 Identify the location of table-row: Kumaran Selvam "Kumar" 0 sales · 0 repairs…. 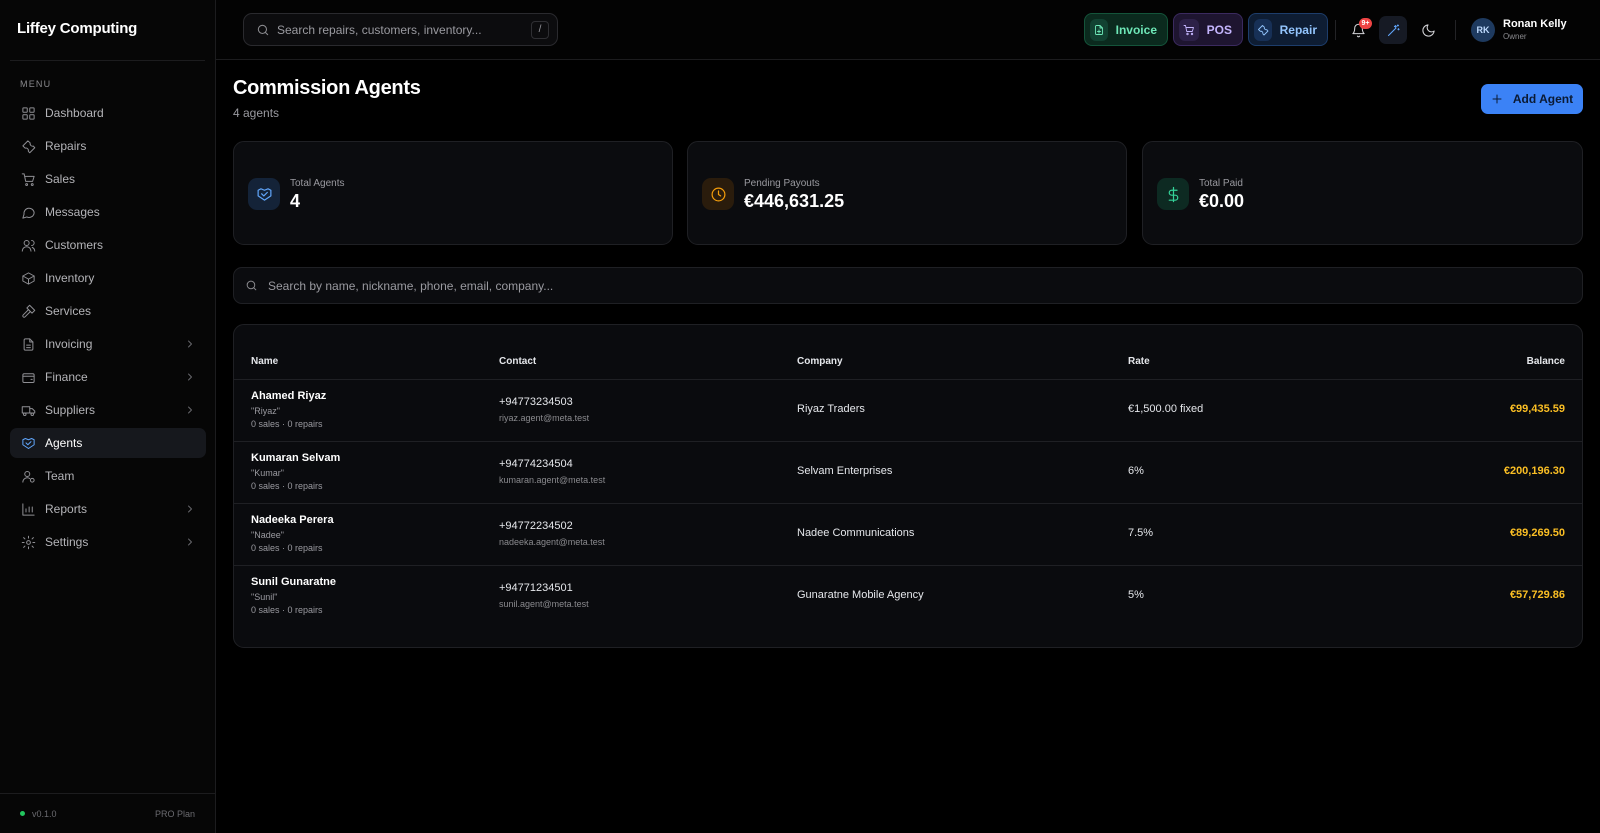
(908, 473).